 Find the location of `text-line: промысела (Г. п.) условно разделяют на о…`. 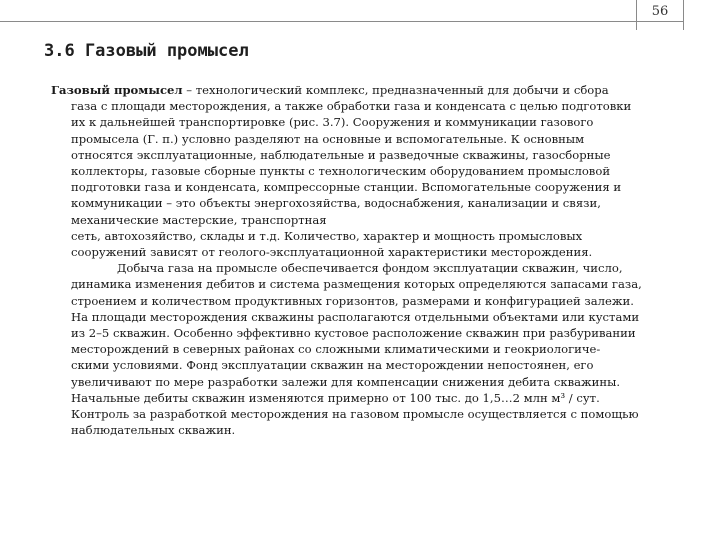

text-line: промысела (Г. п.) условно разделяют на о… is located at coordinates (328, 138).